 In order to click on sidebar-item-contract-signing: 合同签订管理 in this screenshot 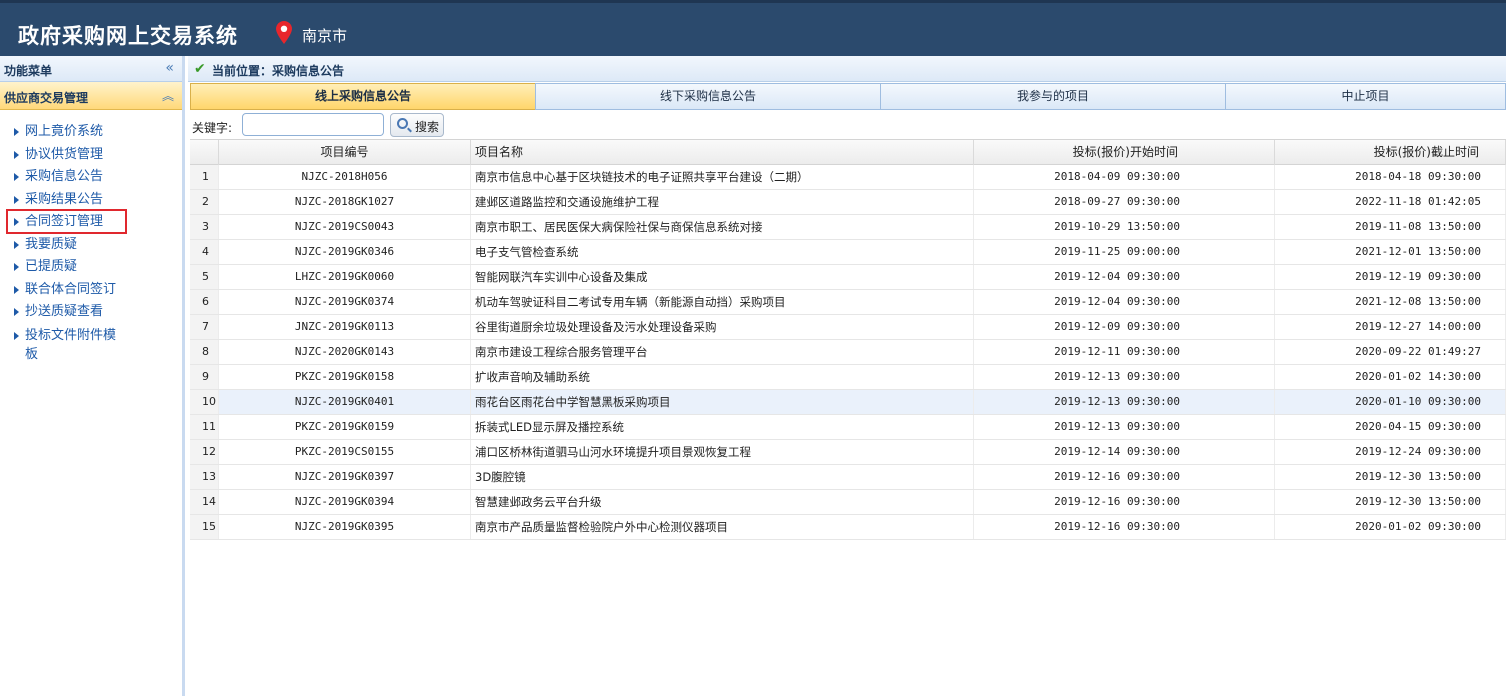, I will do `click(91, 221)`.